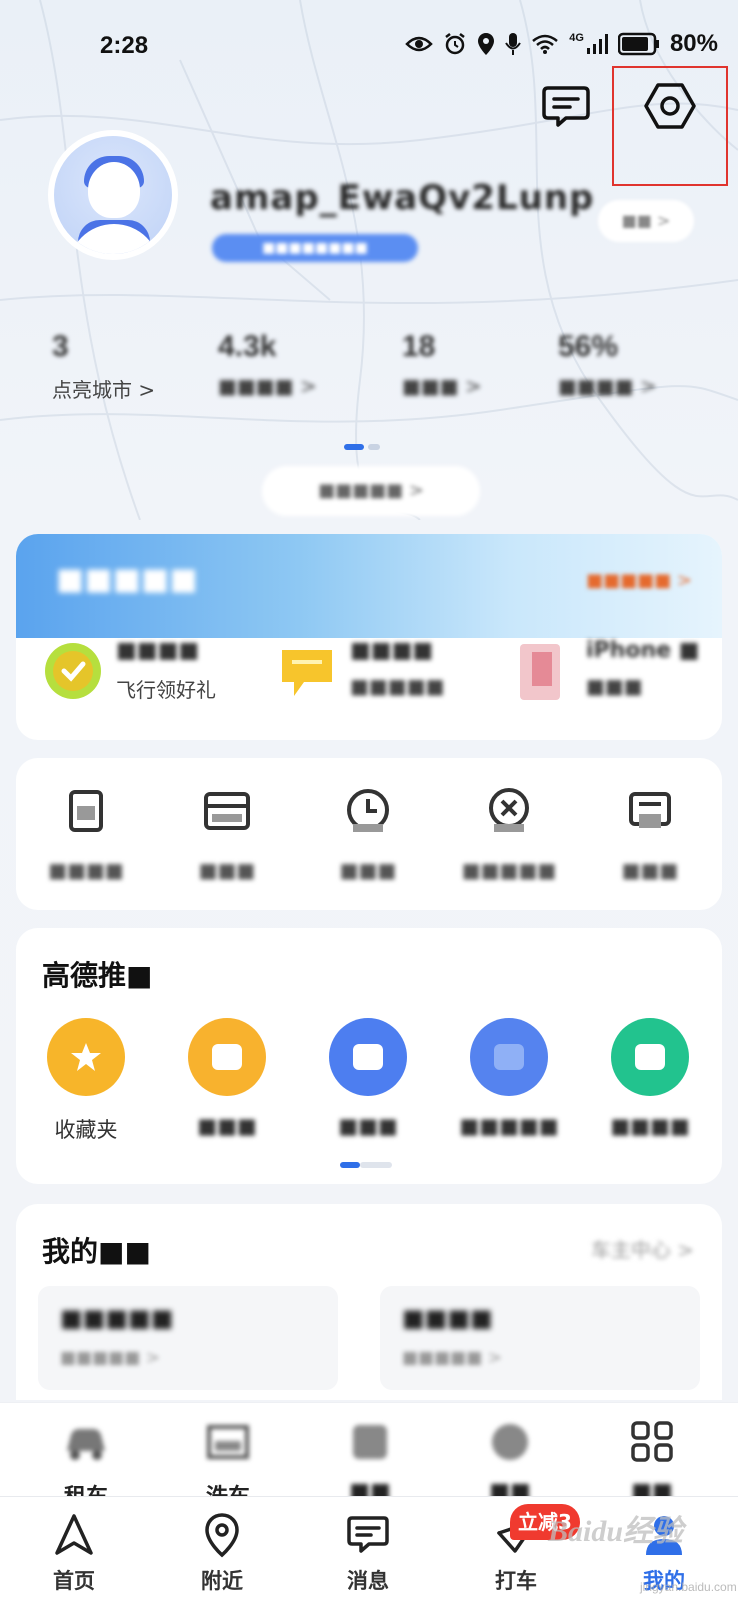  I want to click on promo-item-subtitle: 飞行领好礼, so click(166, 690).